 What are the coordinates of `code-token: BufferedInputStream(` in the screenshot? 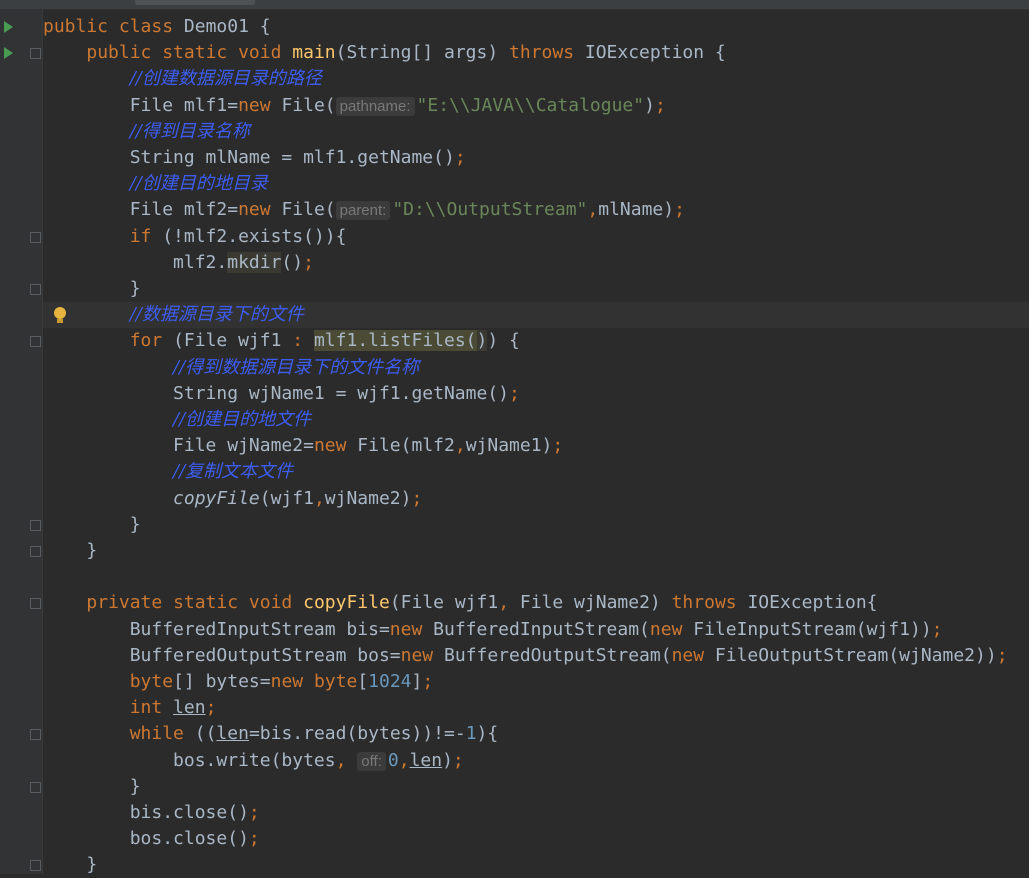 It's located at (541, 629).